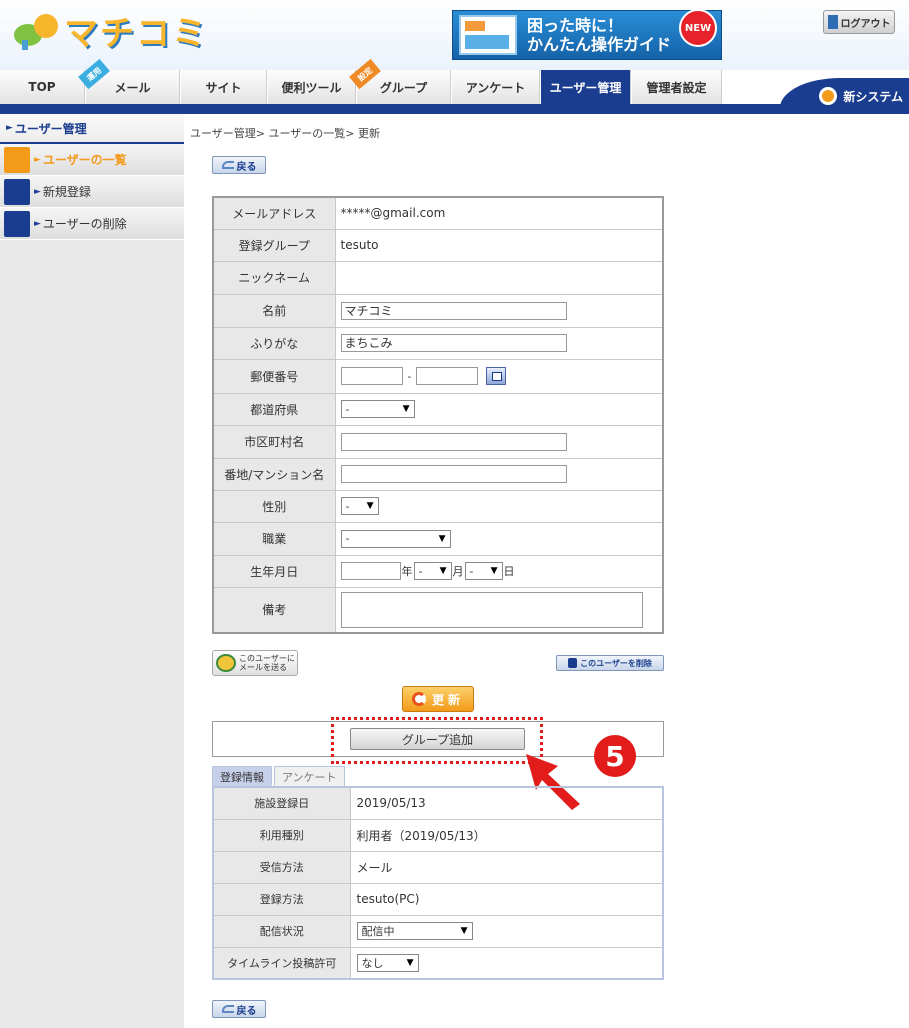 Image resolution: width=909 pixels, height=1028 pixels. Describe the element at coordinates (495, 376) in the screenshot. I see `zip-lookup-icon` at that location.